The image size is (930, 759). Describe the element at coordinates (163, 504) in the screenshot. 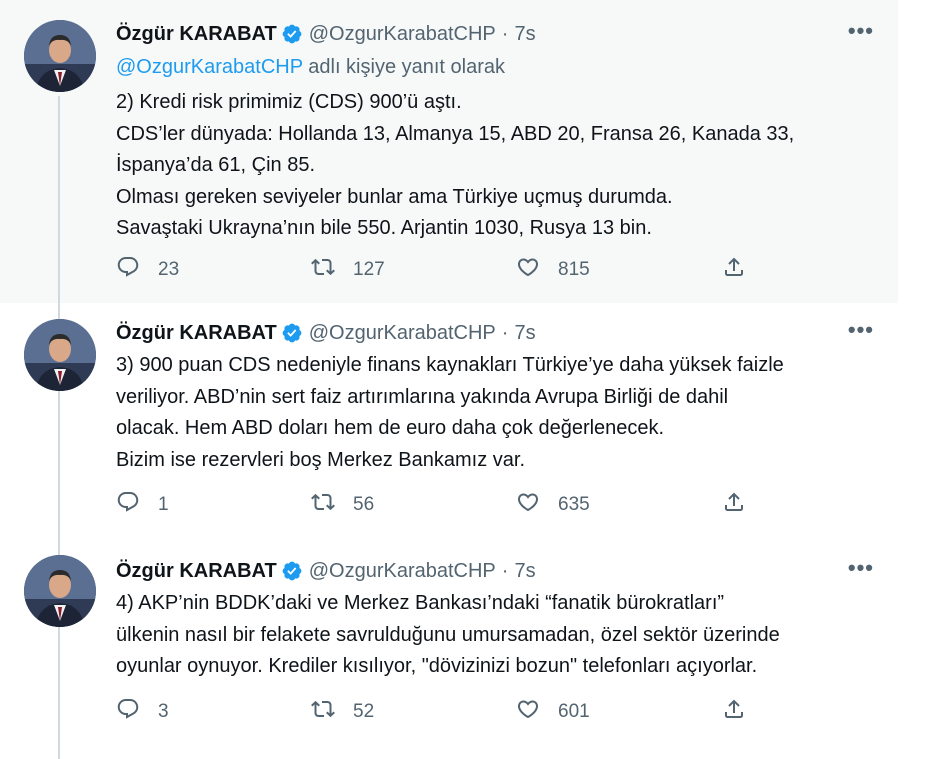

I see `reply-count: 1` at that location.